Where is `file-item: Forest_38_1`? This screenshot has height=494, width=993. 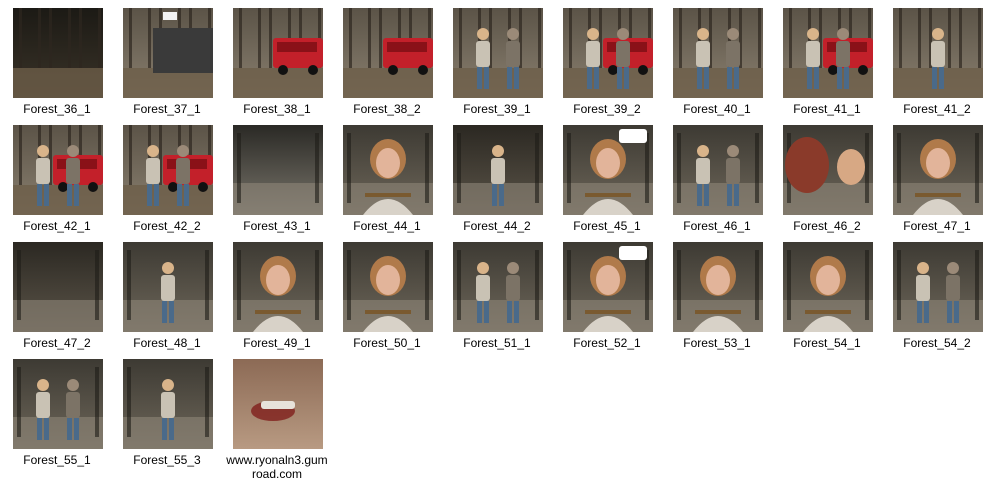 file-item: Forest_38_1 is located at coordinates (277, 64).